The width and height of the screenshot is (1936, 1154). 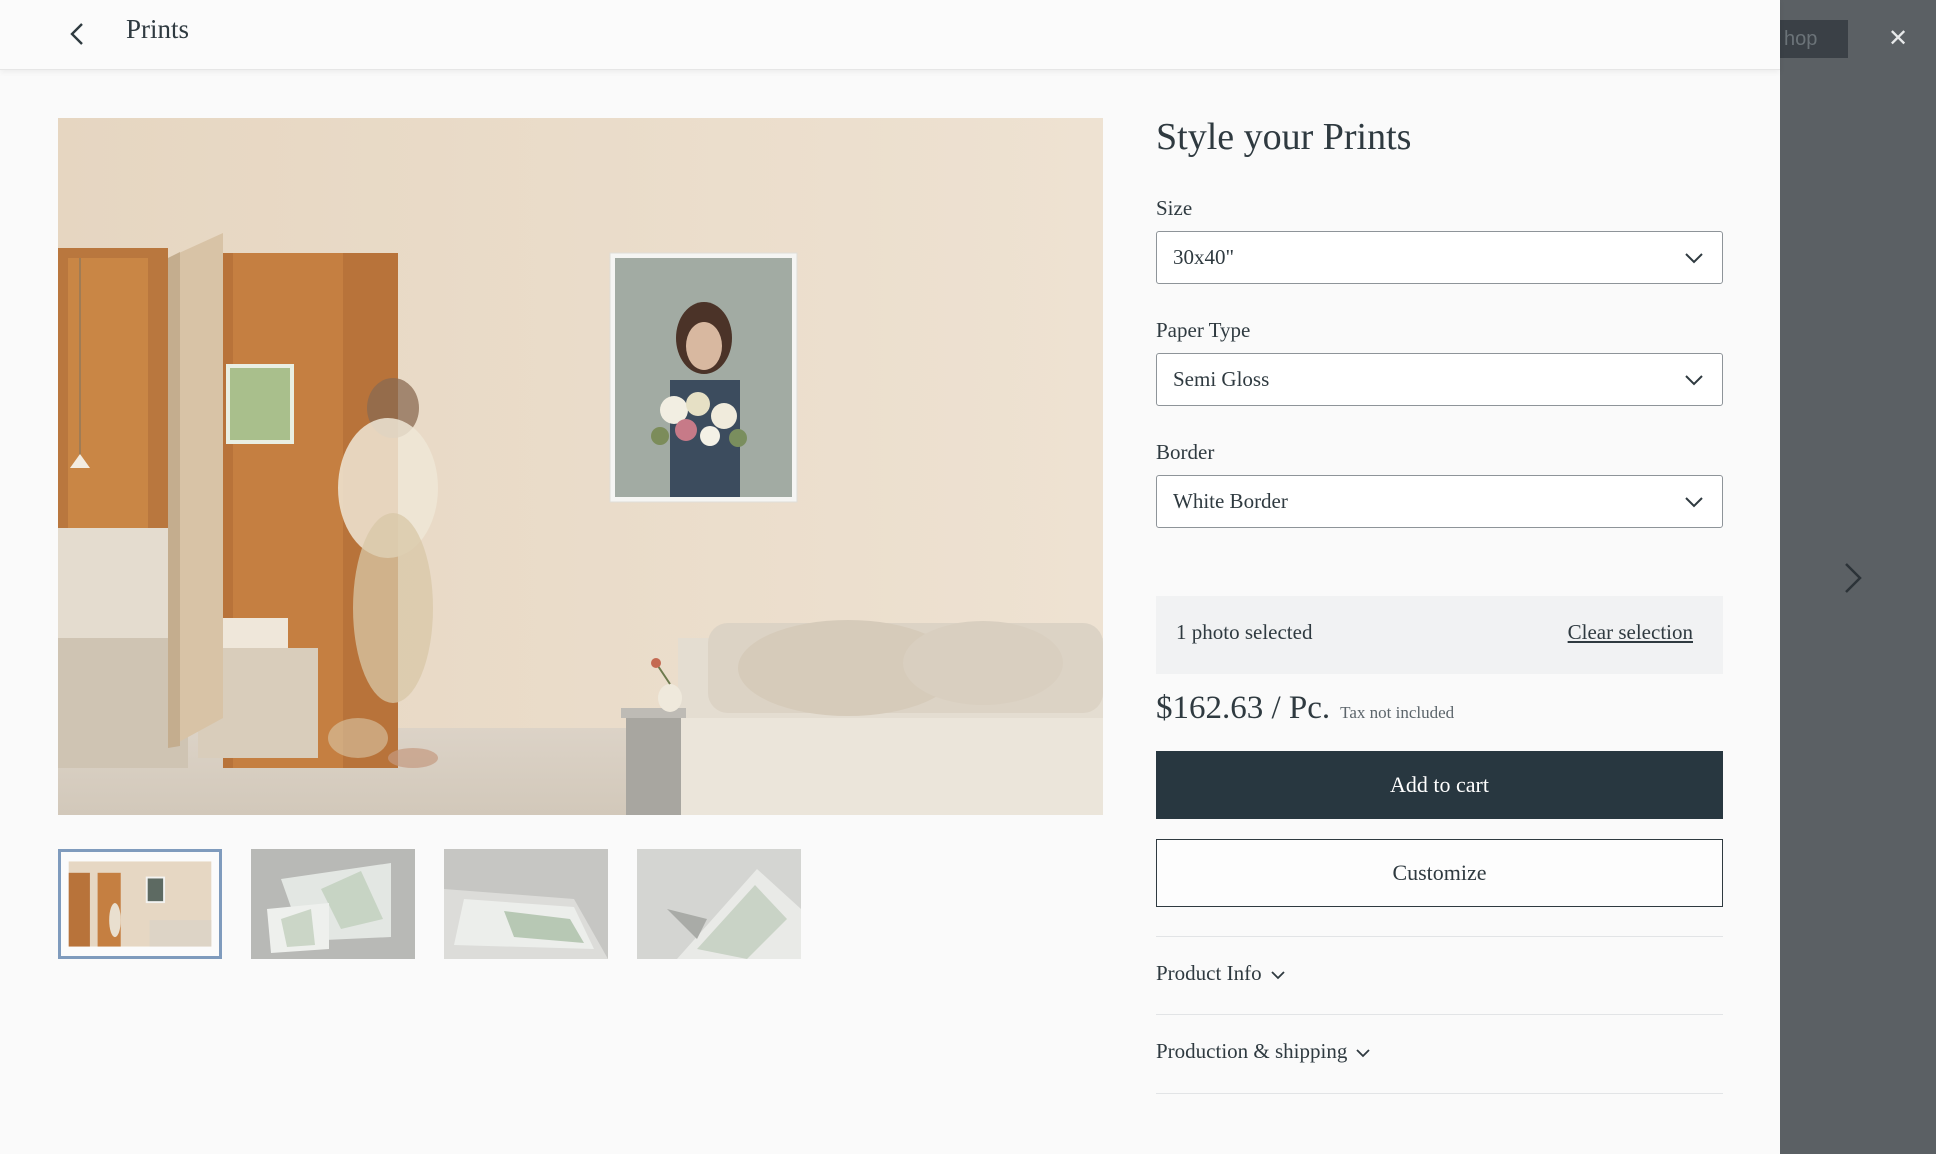 I want to click on modal-header: Prints, so click(x=890, y=35).